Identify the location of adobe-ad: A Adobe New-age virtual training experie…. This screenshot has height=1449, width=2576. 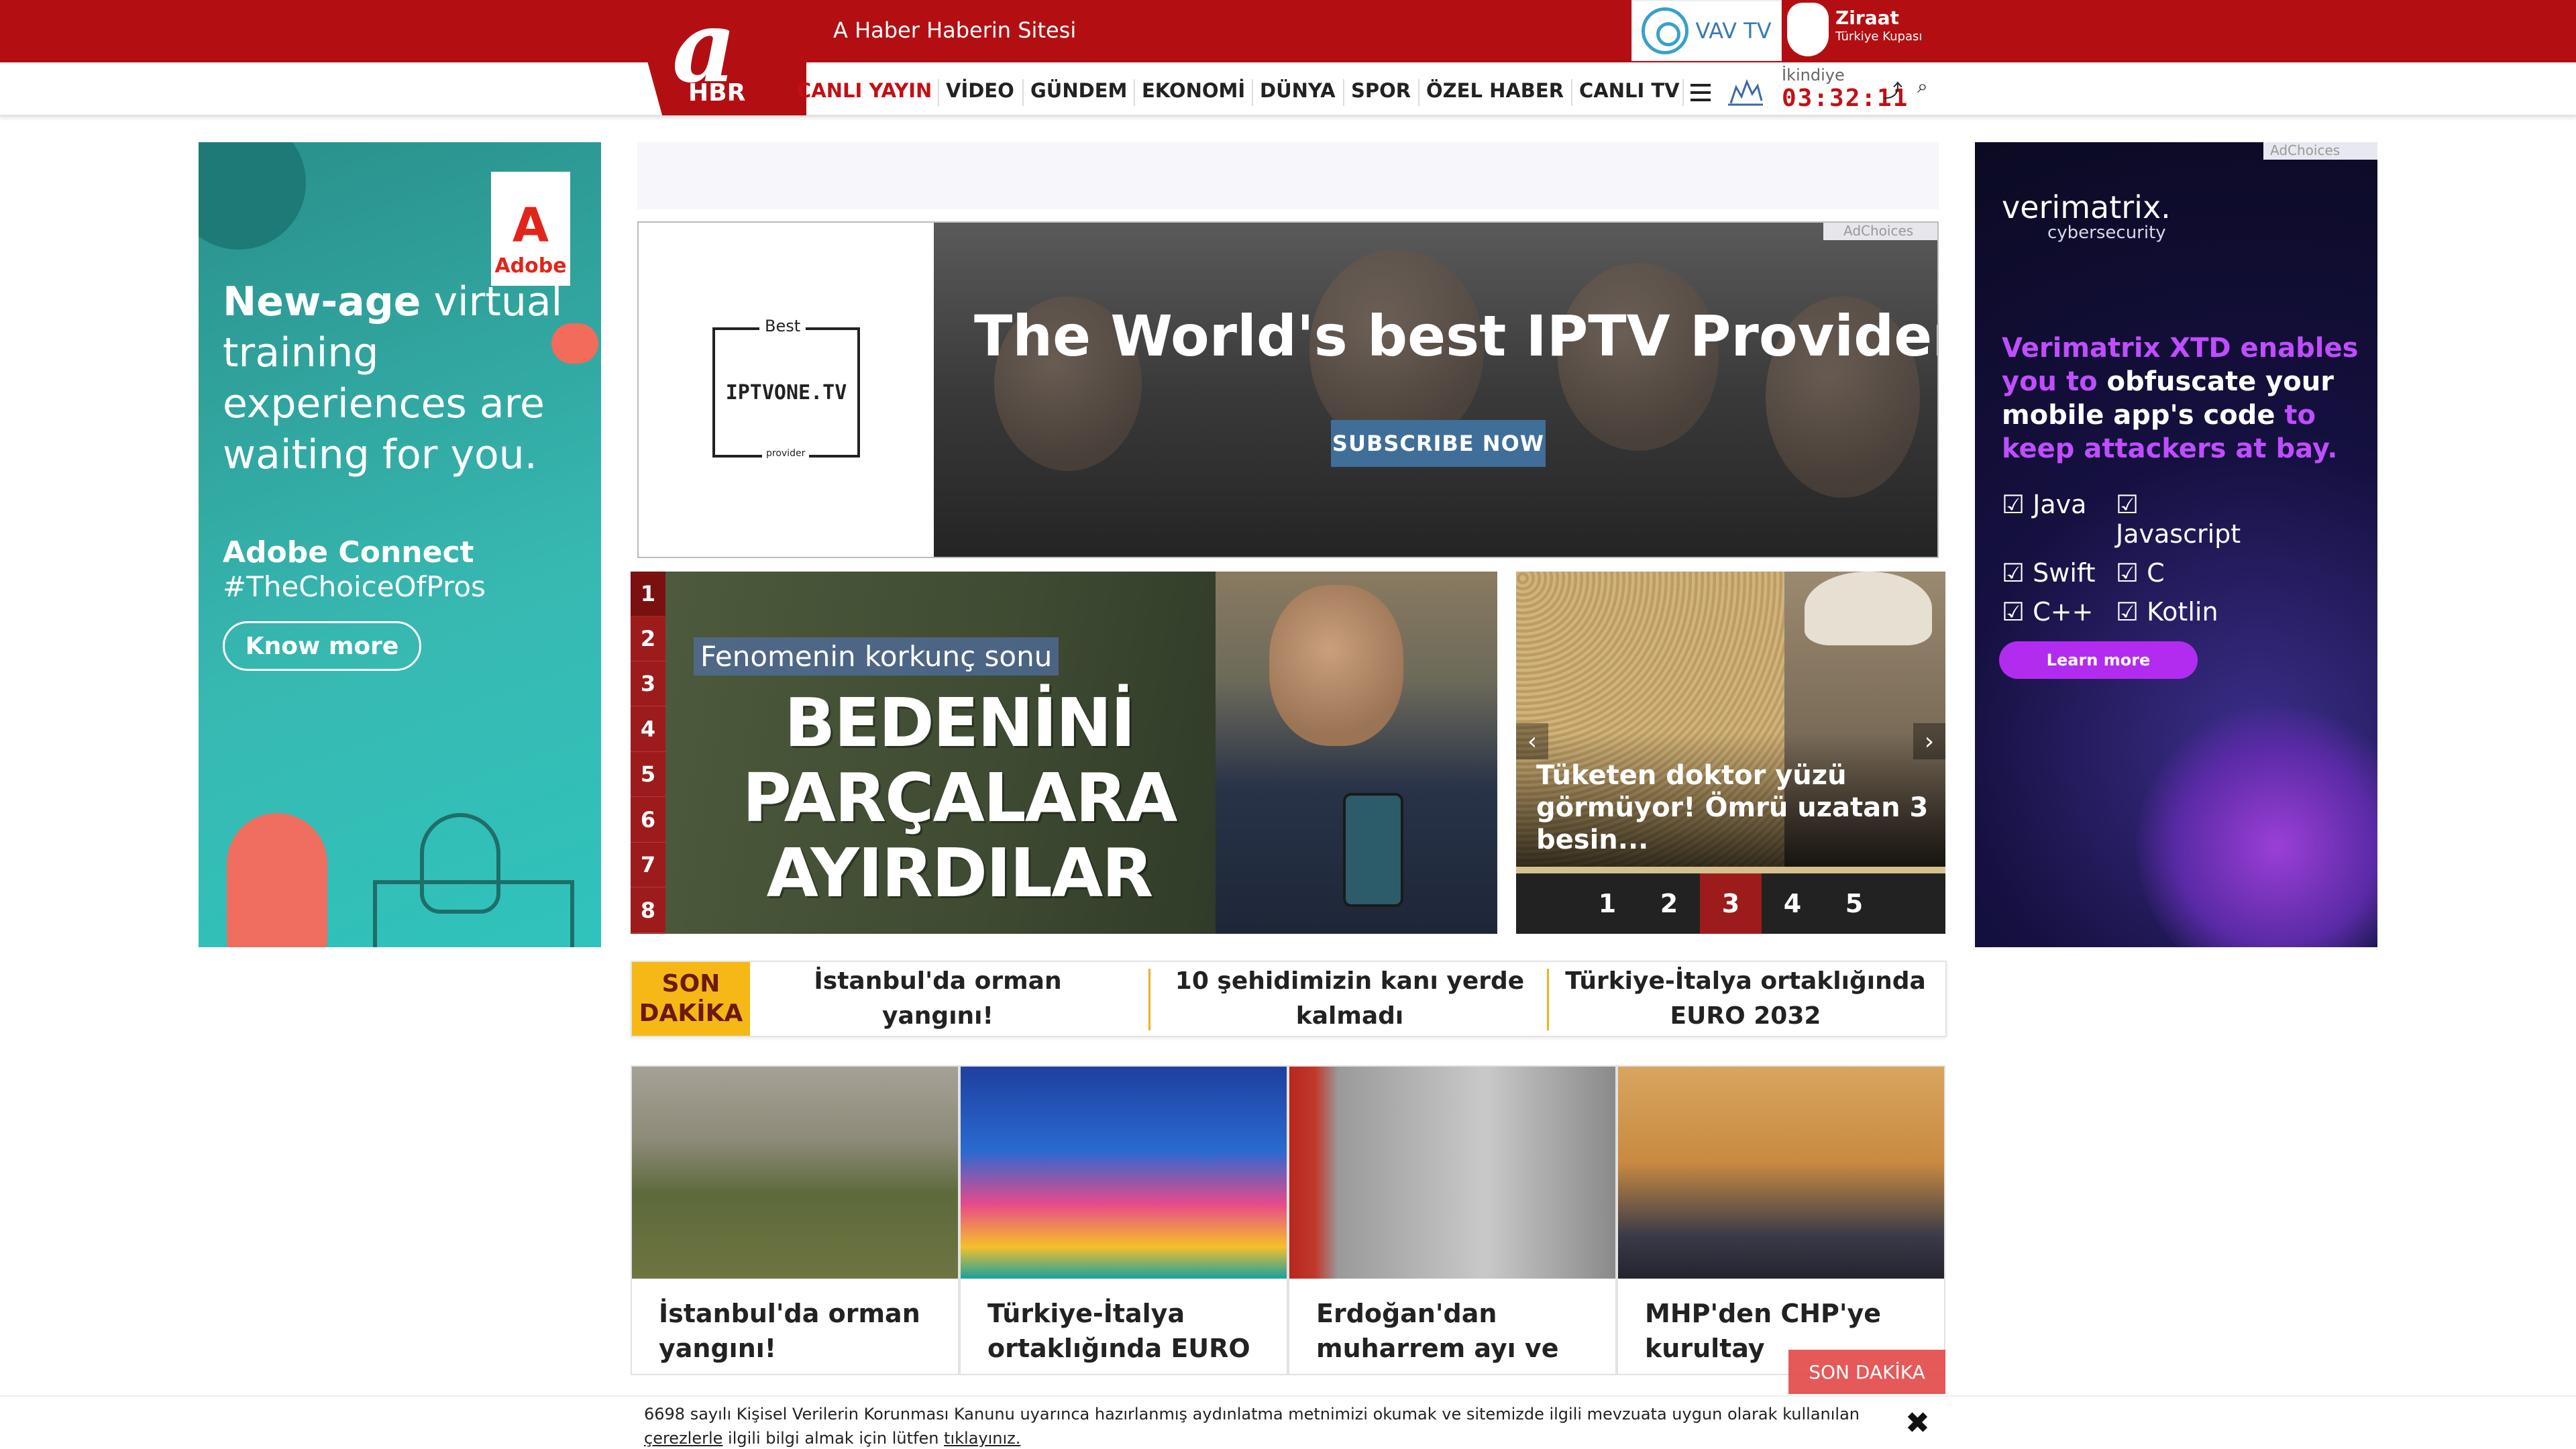
(400, 544).